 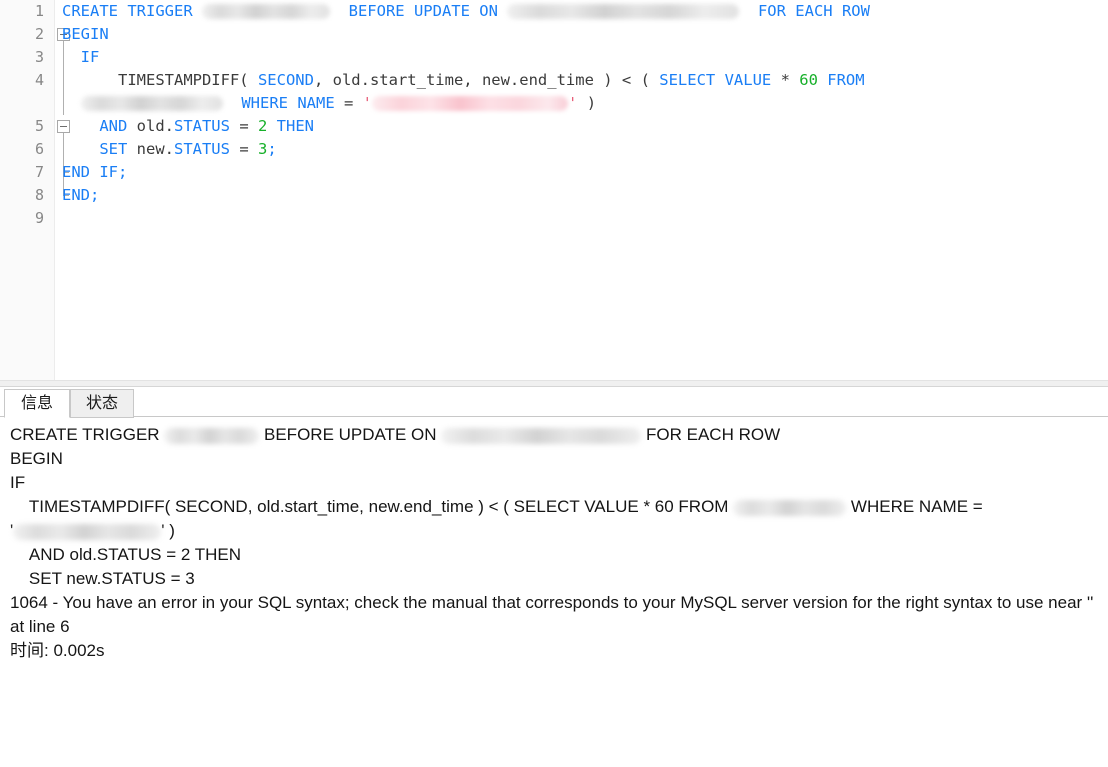 I want to click on code-token: END;, so click(x=81, y=195).